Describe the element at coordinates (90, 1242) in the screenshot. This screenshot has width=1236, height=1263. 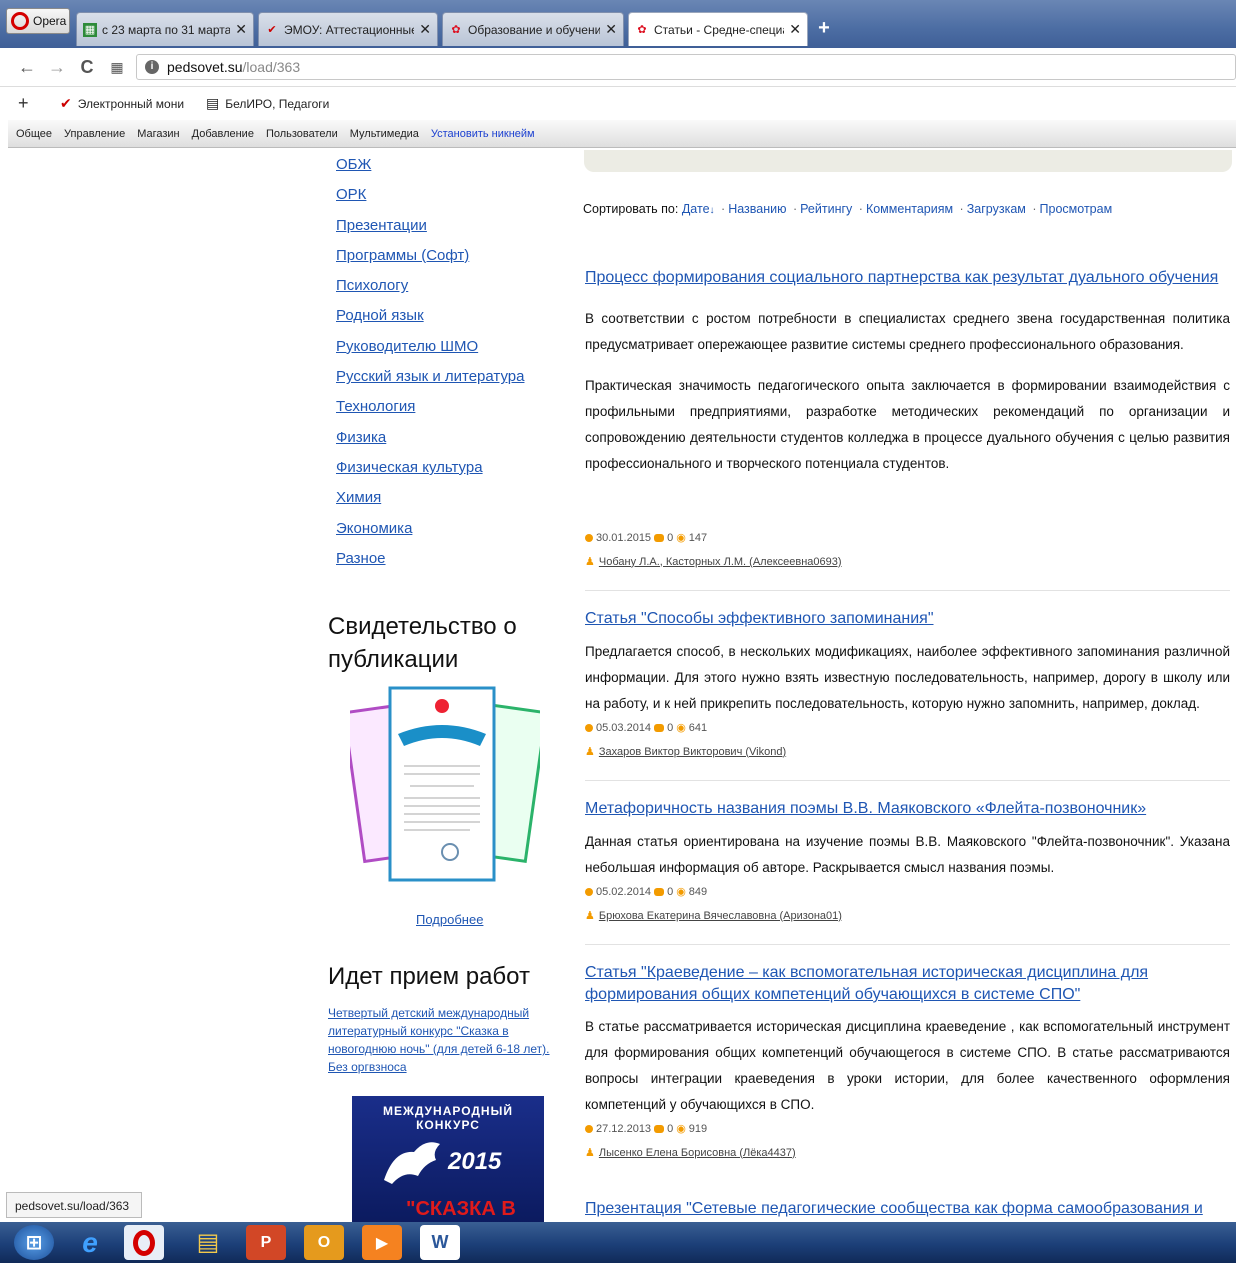
I see `internet-explorer-icon: e` at that location.